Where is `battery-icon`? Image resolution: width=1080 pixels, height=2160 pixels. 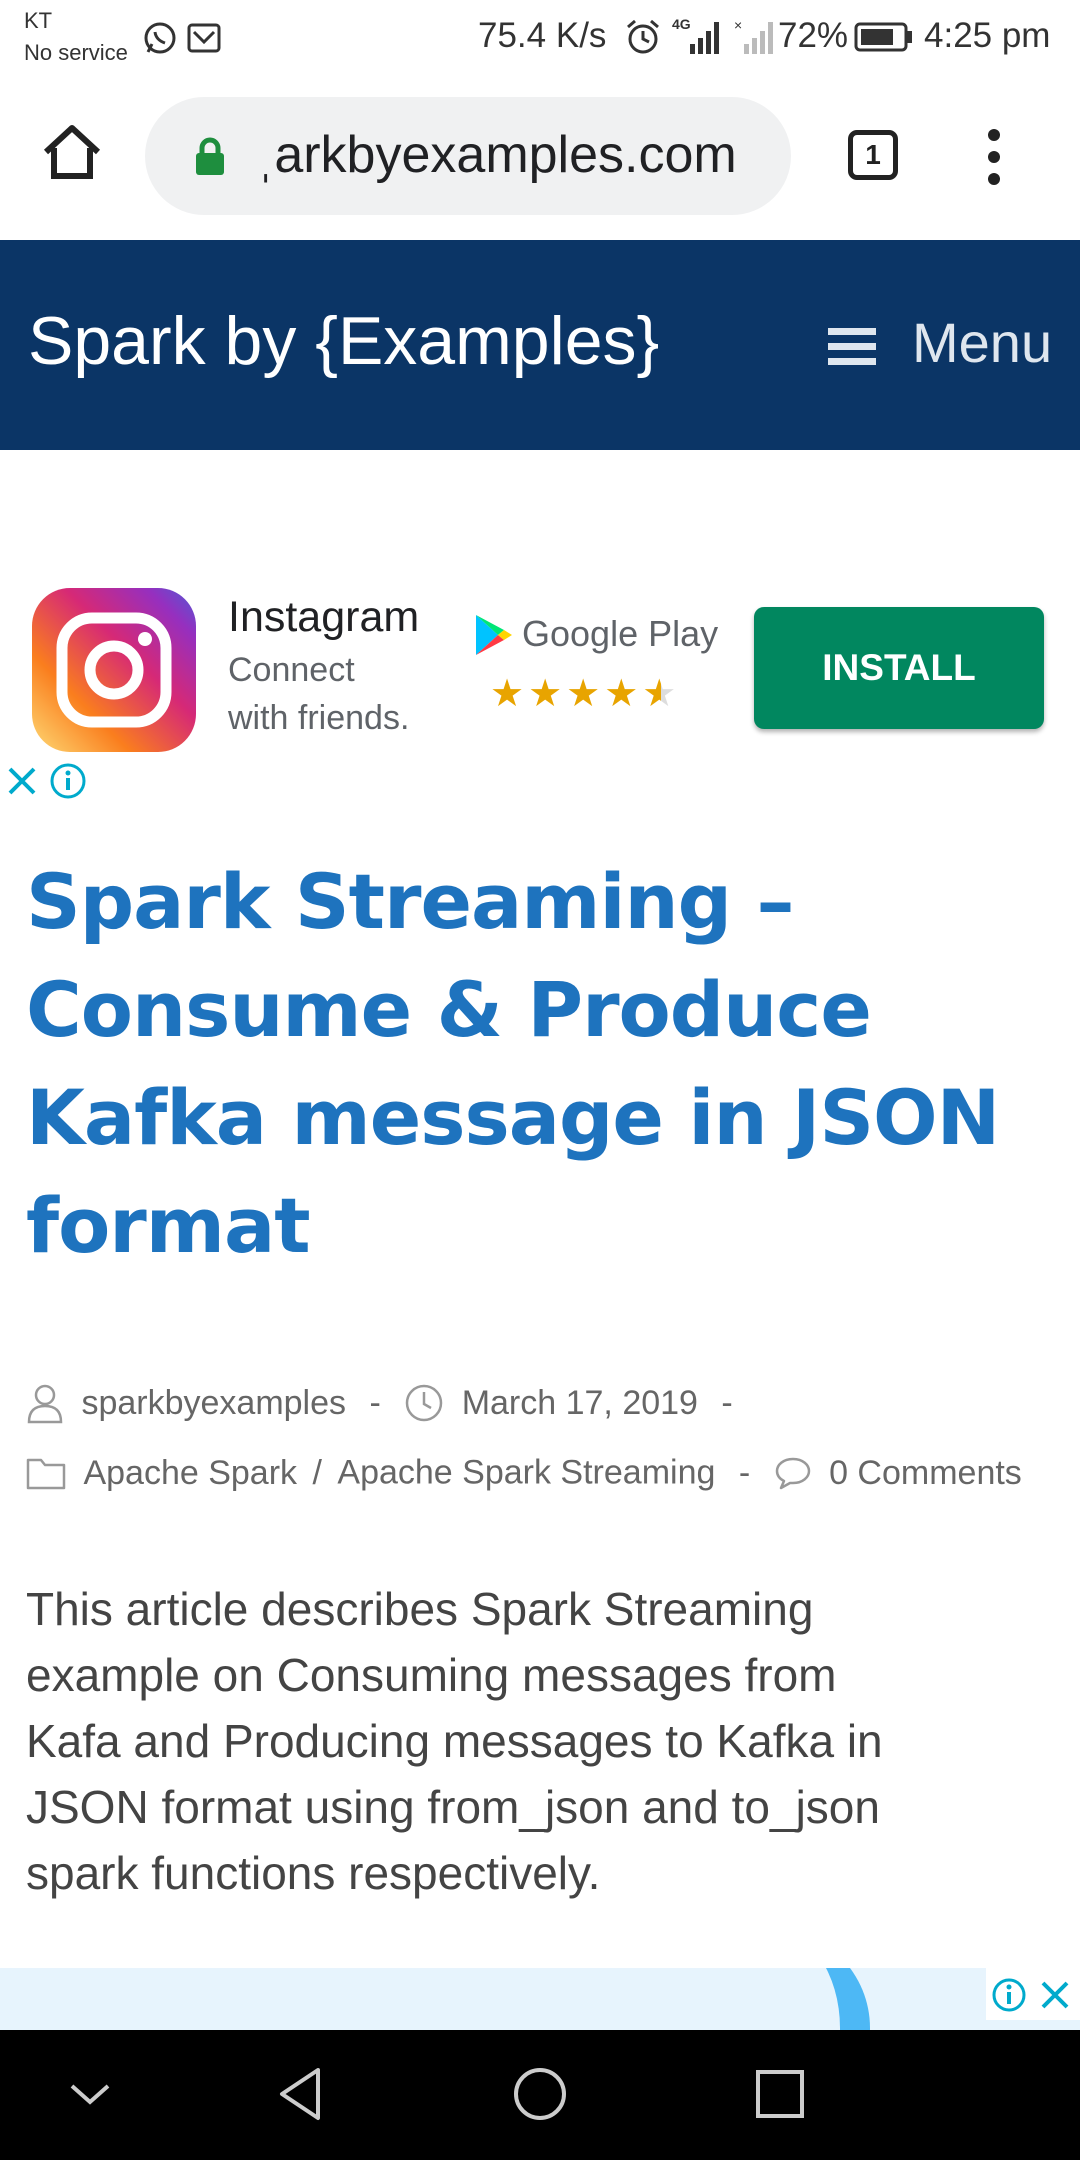 battery-icon is located at coordinates (883, 37).